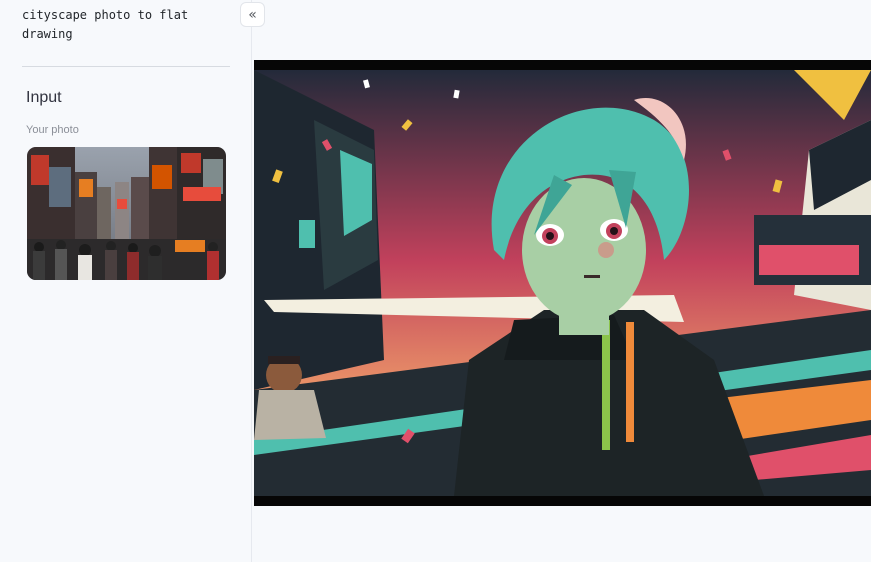  Describe the element at coordinates (44, 97) in the screenshot. I see `input-section-title: Input` at that location.